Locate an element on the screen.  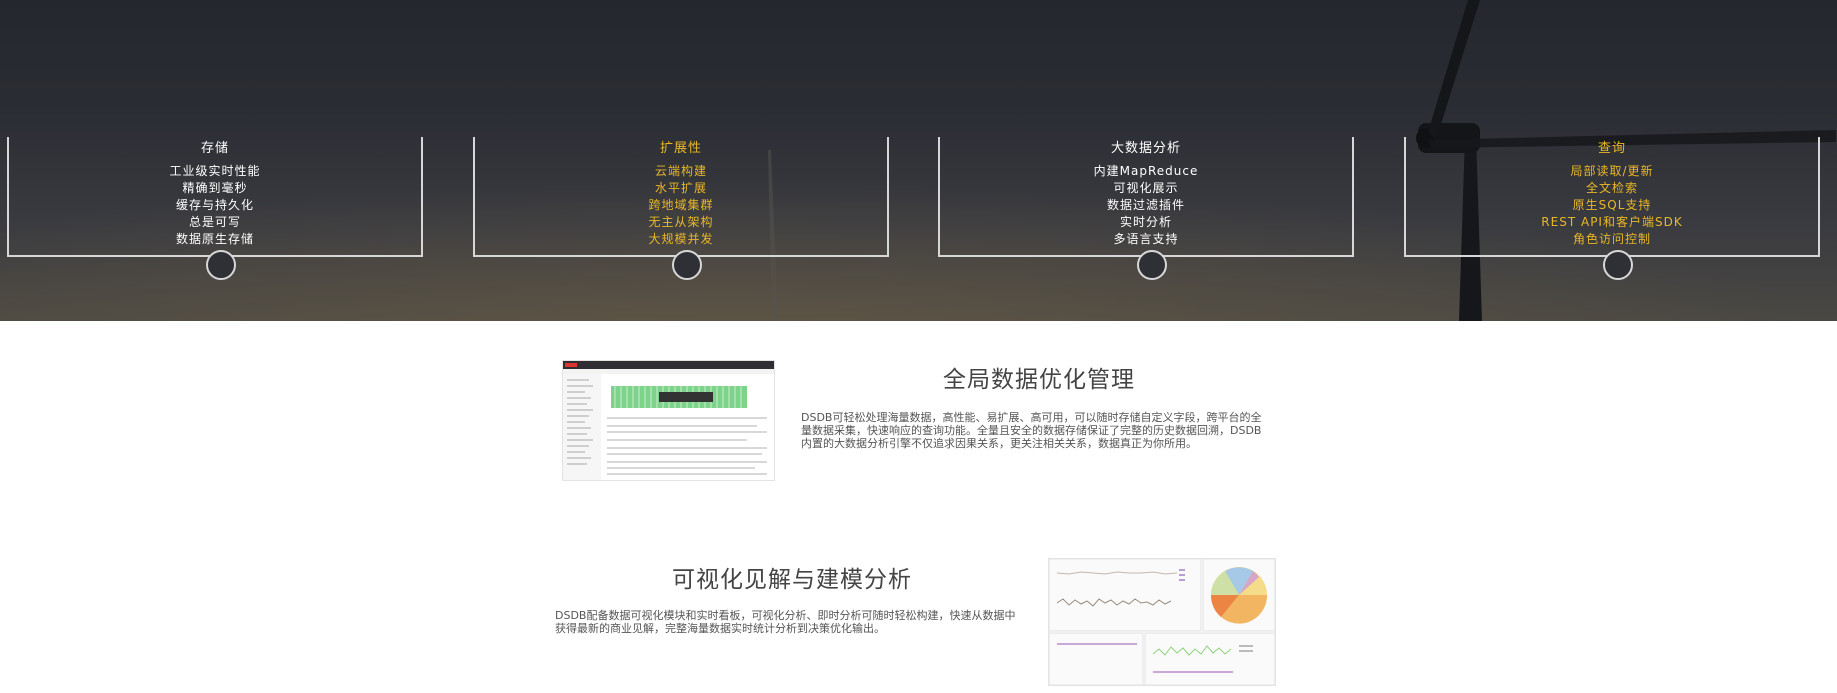
dashboard-thumbnail-image is located at coordinates (668, 420).